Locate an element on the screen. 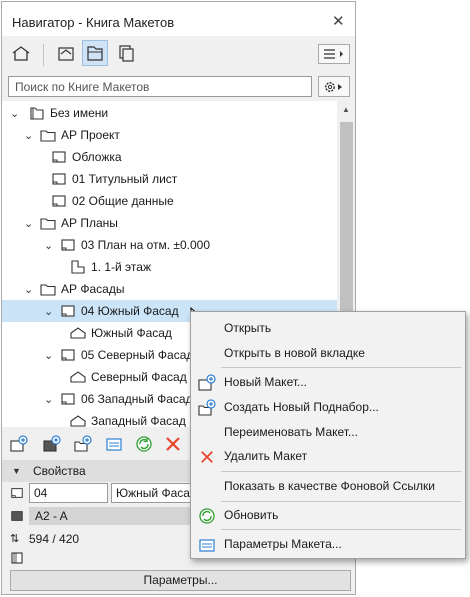  scrollbar-thumb is located at coordinates (346, 222).